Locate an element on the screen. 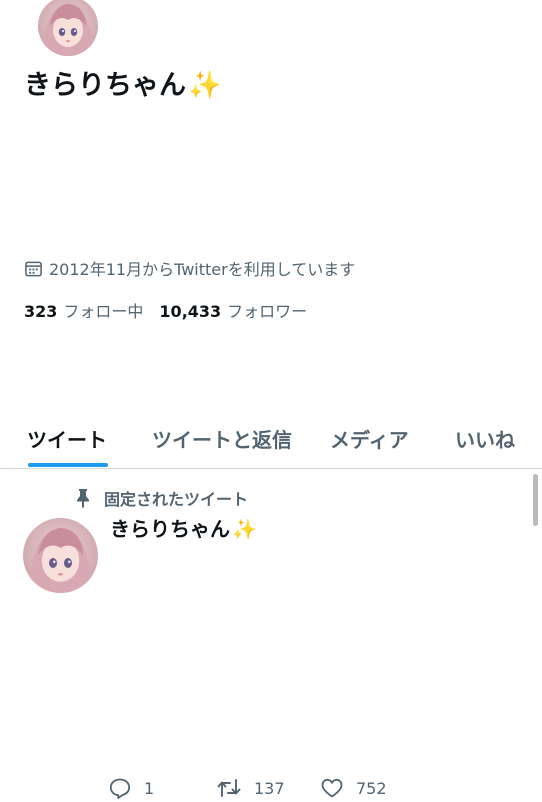  pinned-label-text: 固定されたツイート is located at coordinates (176, 499).